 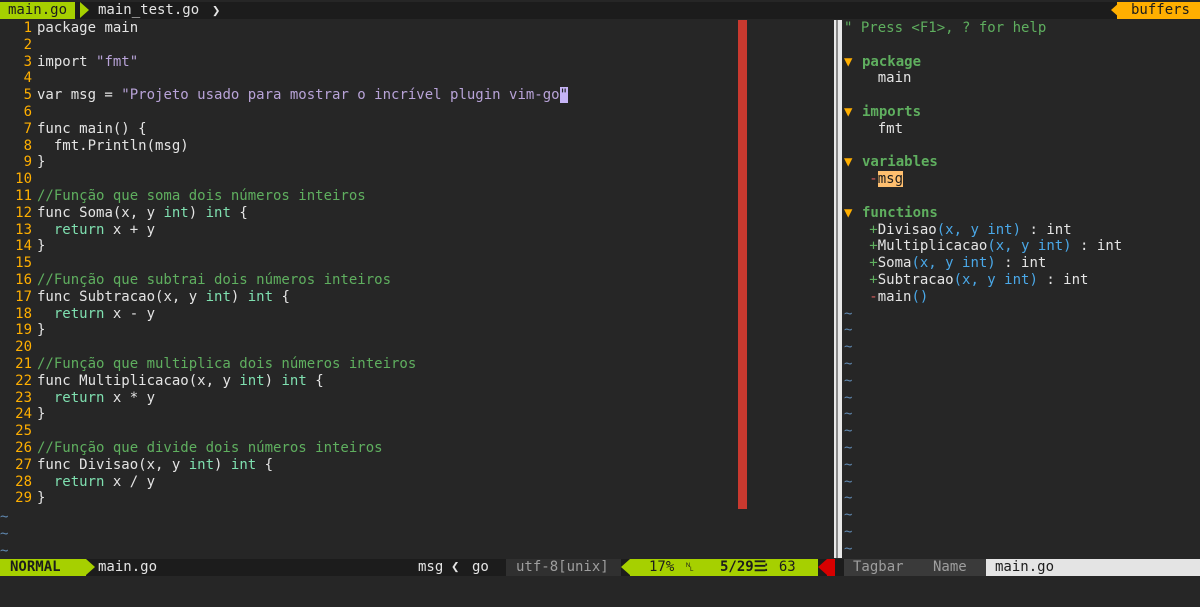 What do you see at coordinates (562, 567) in the screenshot?
I see `status-encoding: utf-8[unix]` at bounding box center [562, 567].